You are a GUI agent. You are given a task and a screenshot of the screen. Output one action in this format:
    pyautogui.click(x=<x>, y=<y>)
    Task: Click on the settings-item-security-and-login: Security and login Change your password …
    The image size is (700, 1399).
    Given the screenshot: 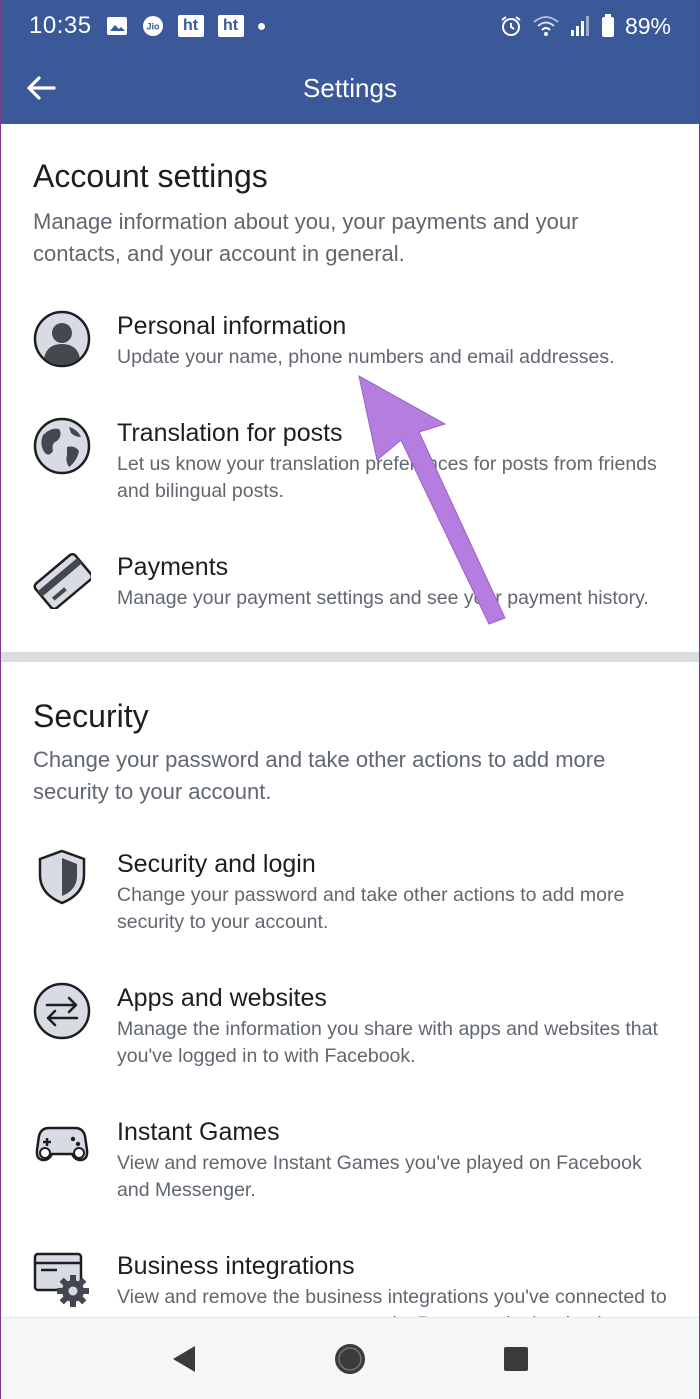 What is the action you would take?
    pyautogui.click(x=350, y=892)
    